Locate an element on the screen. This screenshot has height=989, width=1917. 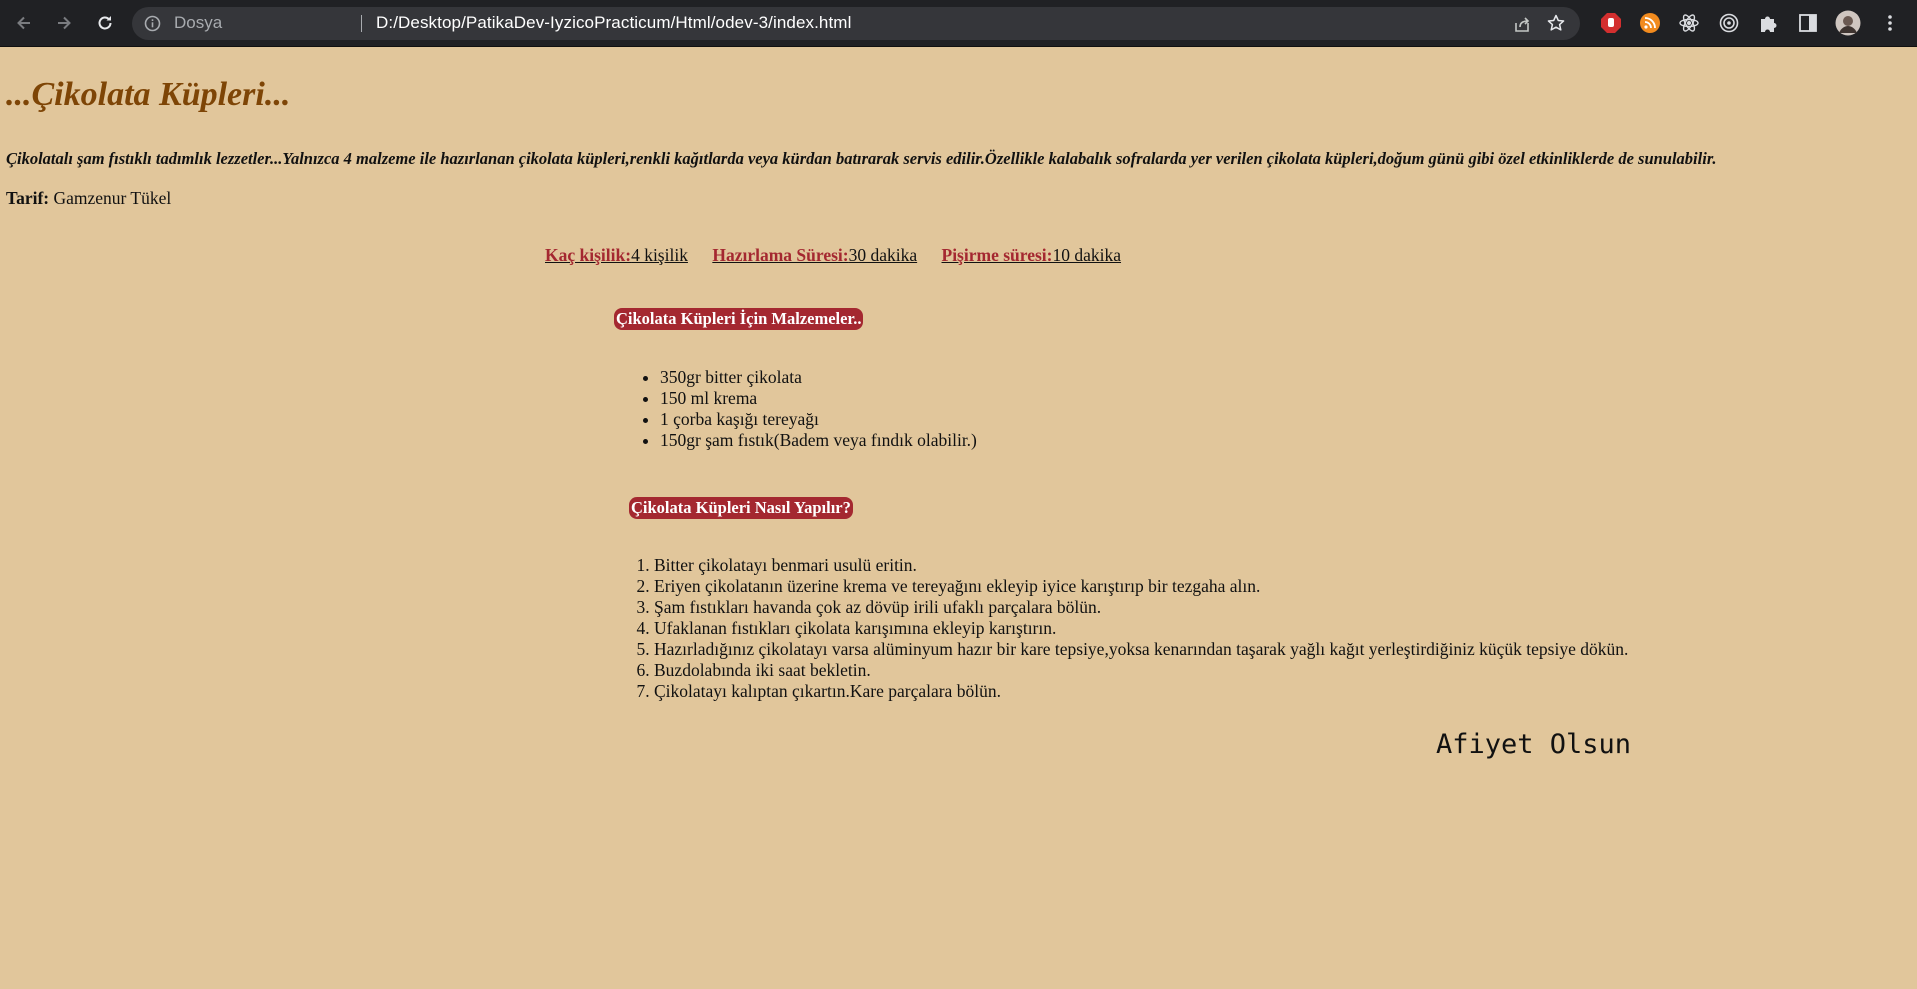
meta-label: Hazırlama Süresi: is located at coordinates (780, 255).